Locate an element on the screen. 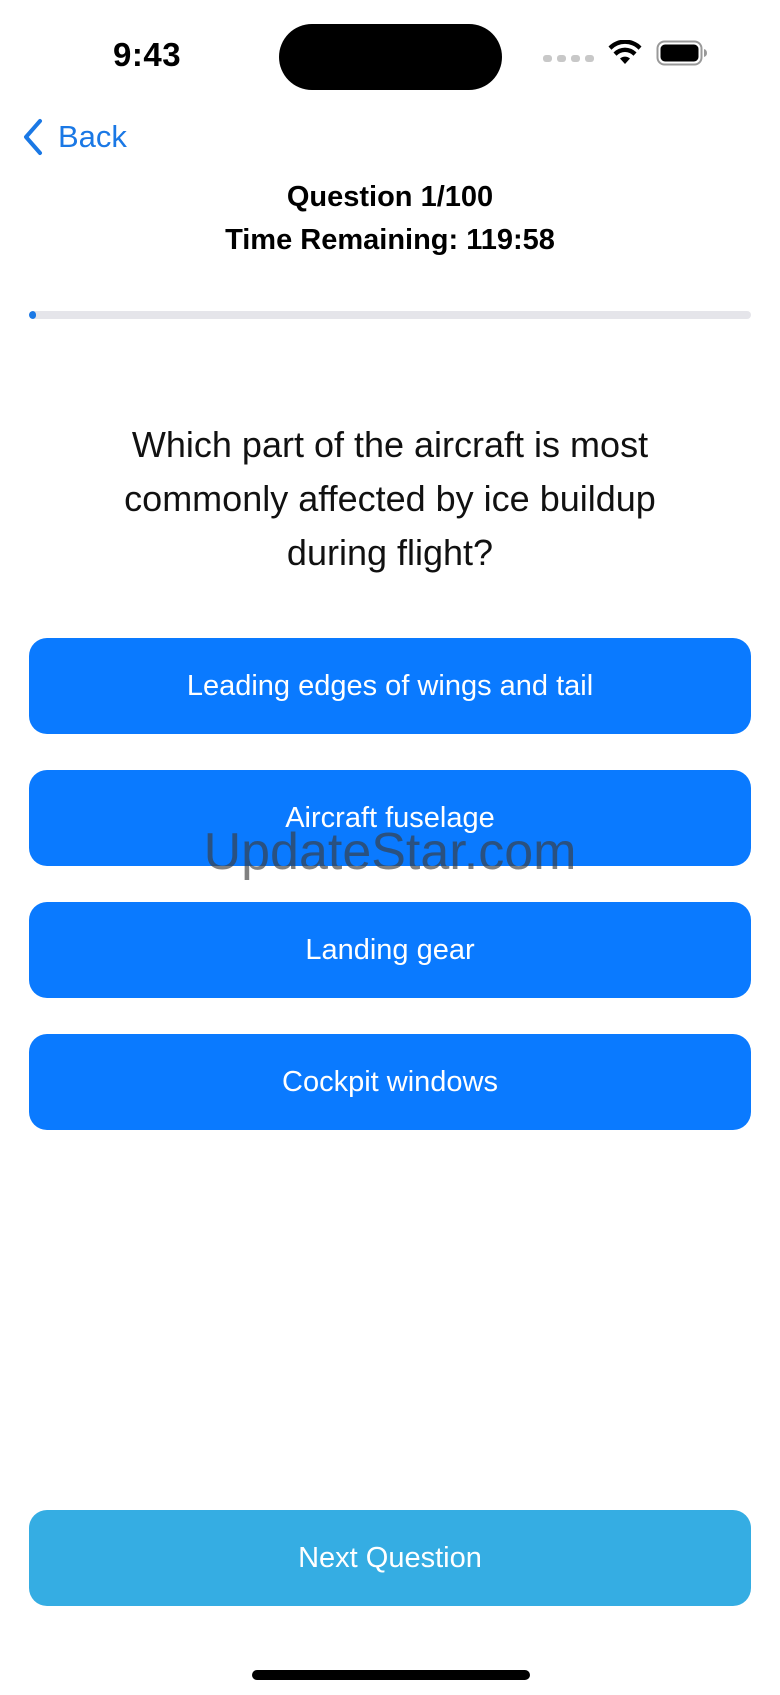 This screenshot has width=780, height=1695. status-icons is located at coordinates (625, 53).